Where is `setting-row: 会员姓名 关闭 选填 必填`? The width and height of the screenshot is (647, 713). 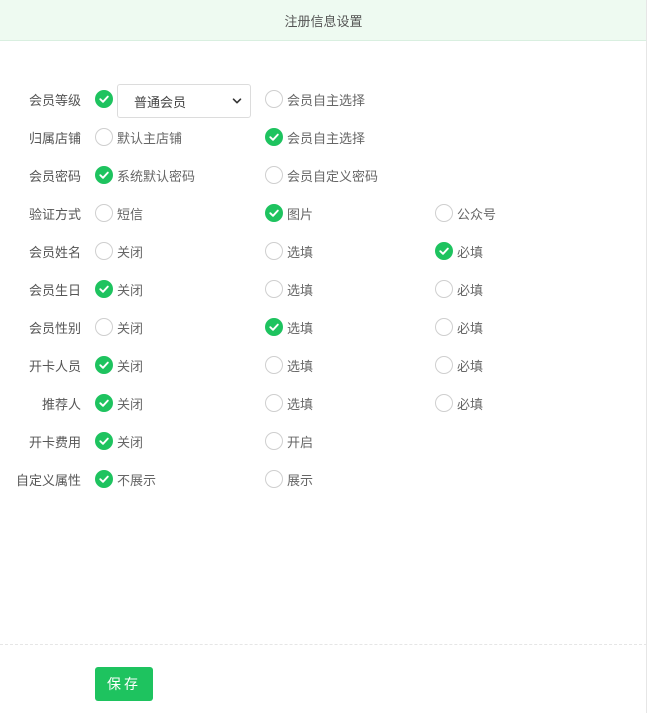 setting-row: 会员姓名 关闭 选填 必填 is located at coordinates (323, 251).